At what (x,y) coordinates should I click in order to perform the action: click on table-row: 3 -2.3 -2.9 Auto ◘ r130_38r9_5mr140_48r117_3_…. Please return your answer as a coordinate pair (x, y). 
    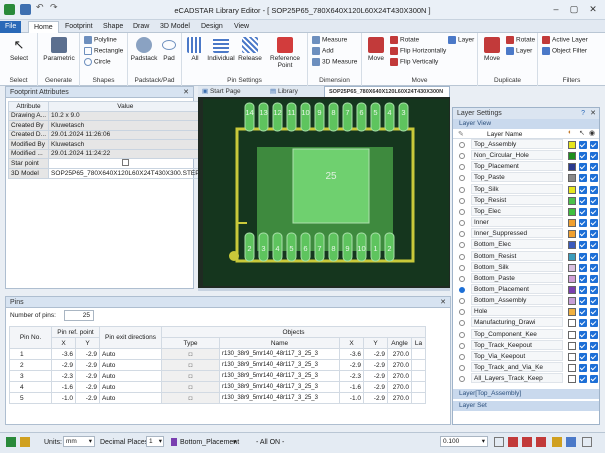
    Looking at the image, I should click on (217, 376).